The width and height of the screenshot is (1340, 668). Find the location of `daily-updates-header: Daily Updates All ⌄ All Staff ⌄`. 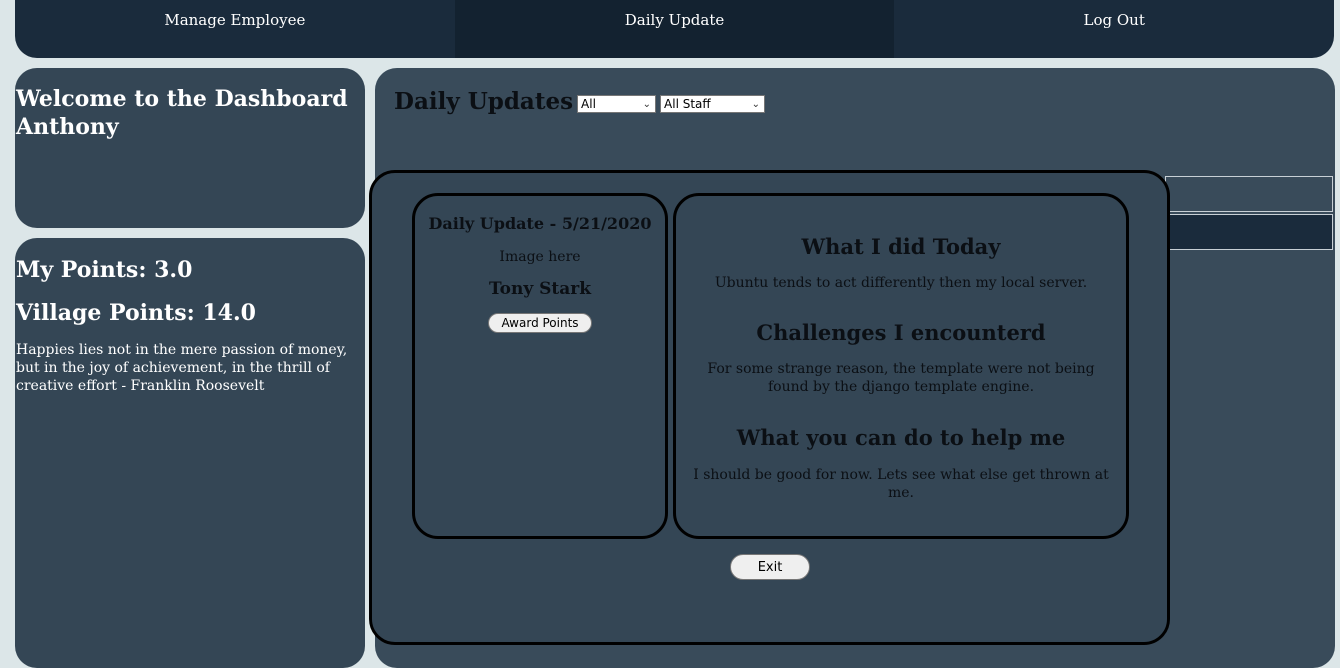

daily-updates-header: Daily Updates All ⌄ All Staff ⌄ is located at coordinates (580, 101).